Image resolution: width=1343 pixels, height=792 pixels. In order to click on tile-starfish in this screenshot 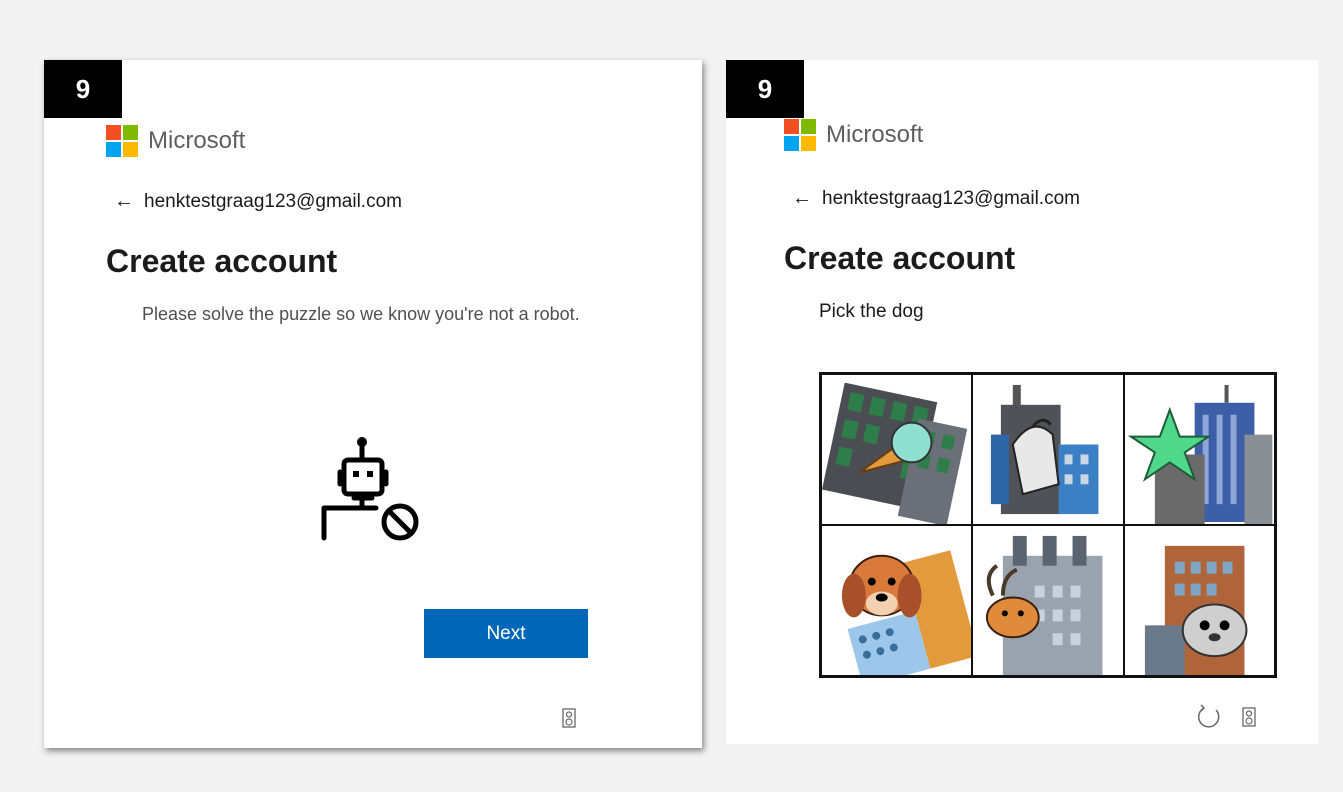, I will do `click(1199, 449)`.